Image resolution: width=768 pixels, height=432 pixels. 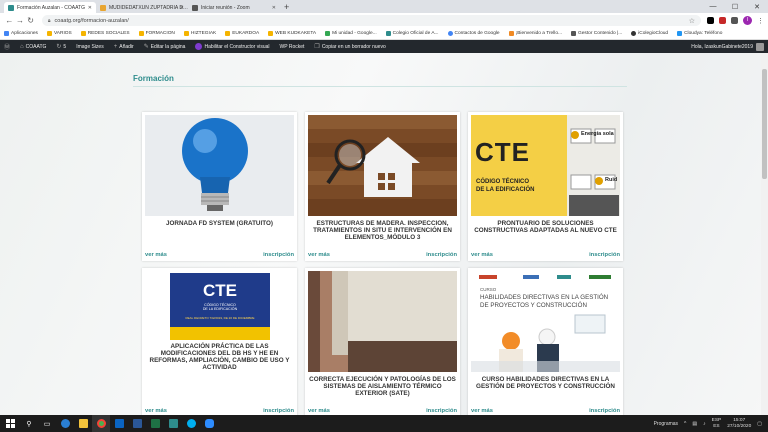 I want to click on app-icon, so click(x=173, y=423).